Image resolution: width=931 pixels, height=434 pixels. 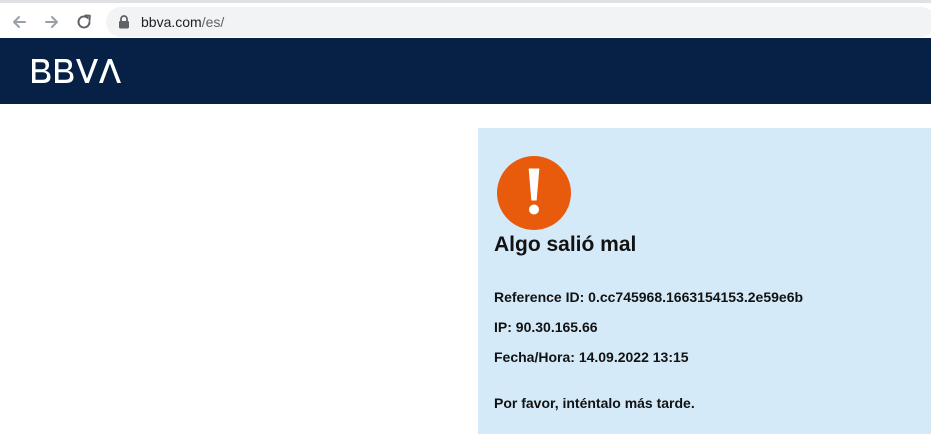 I want to click on reference-id-label: Reference ID:, so click(x=539, y=297).